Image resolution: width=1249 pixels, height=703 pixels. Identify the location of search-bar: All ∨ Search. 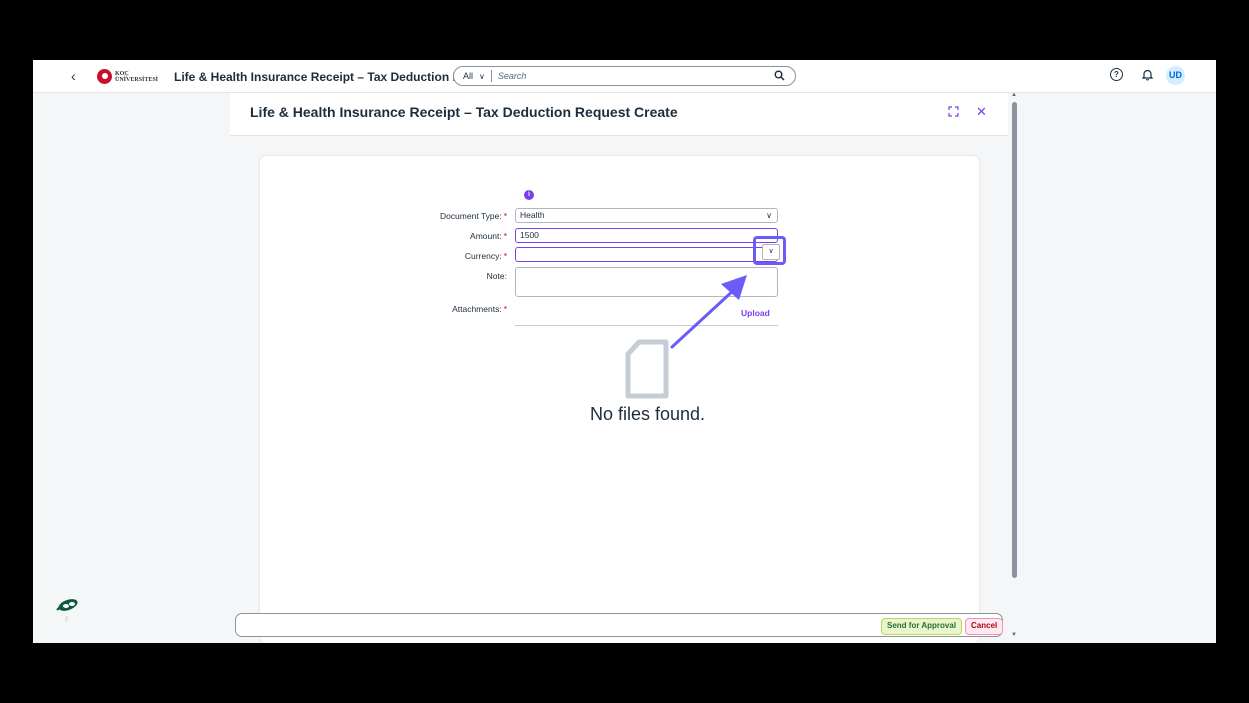
(624, 76).